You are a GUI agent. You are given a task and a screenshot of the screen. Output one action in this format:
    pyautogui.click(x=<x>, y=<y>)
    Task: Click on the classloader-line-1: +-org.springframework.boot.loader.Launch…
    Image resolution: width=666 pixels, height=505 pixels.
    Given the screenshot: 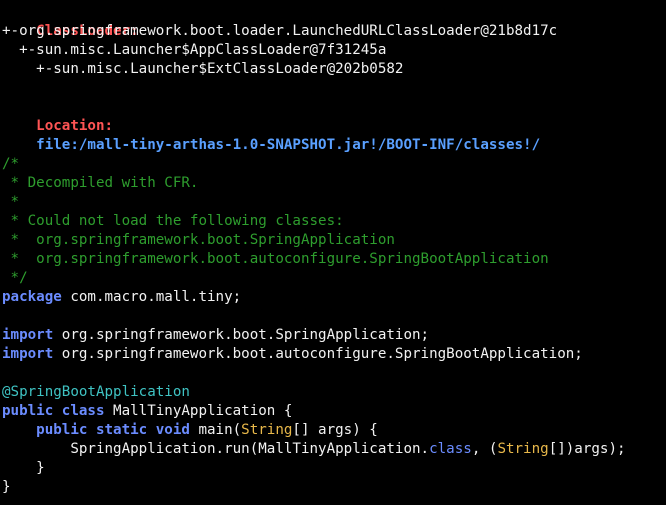 What is the action you would take?
    pyautogui.click(x=280, y=31)
    